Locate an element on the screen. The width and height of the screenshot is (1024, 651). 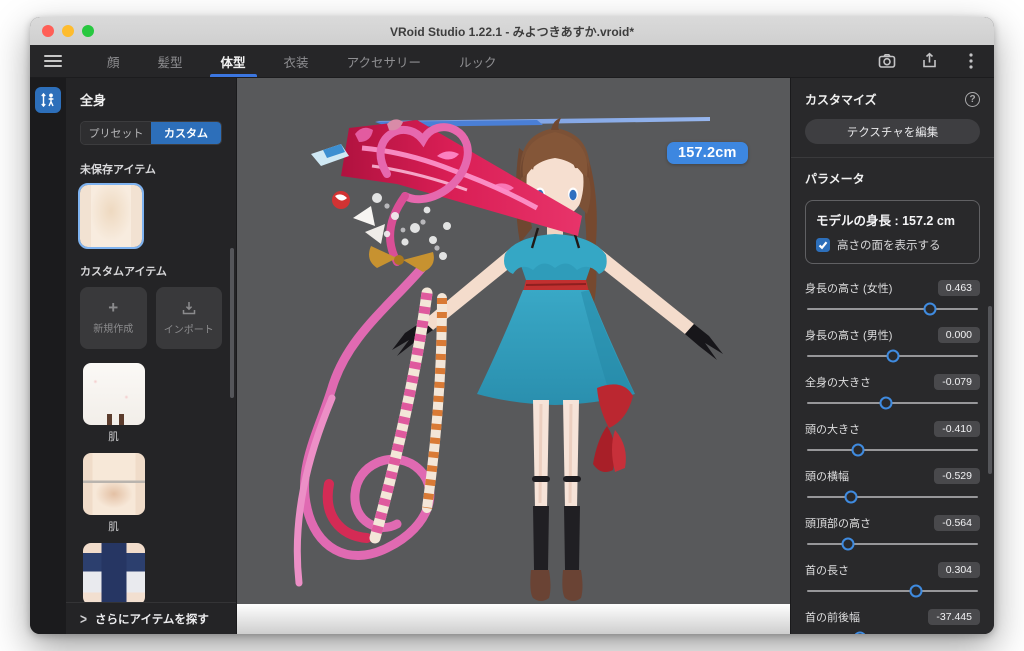
mode-tabs: 顔 髪型 体型 衣装 アクセサリー ルック is located at coordinates (301, 61).